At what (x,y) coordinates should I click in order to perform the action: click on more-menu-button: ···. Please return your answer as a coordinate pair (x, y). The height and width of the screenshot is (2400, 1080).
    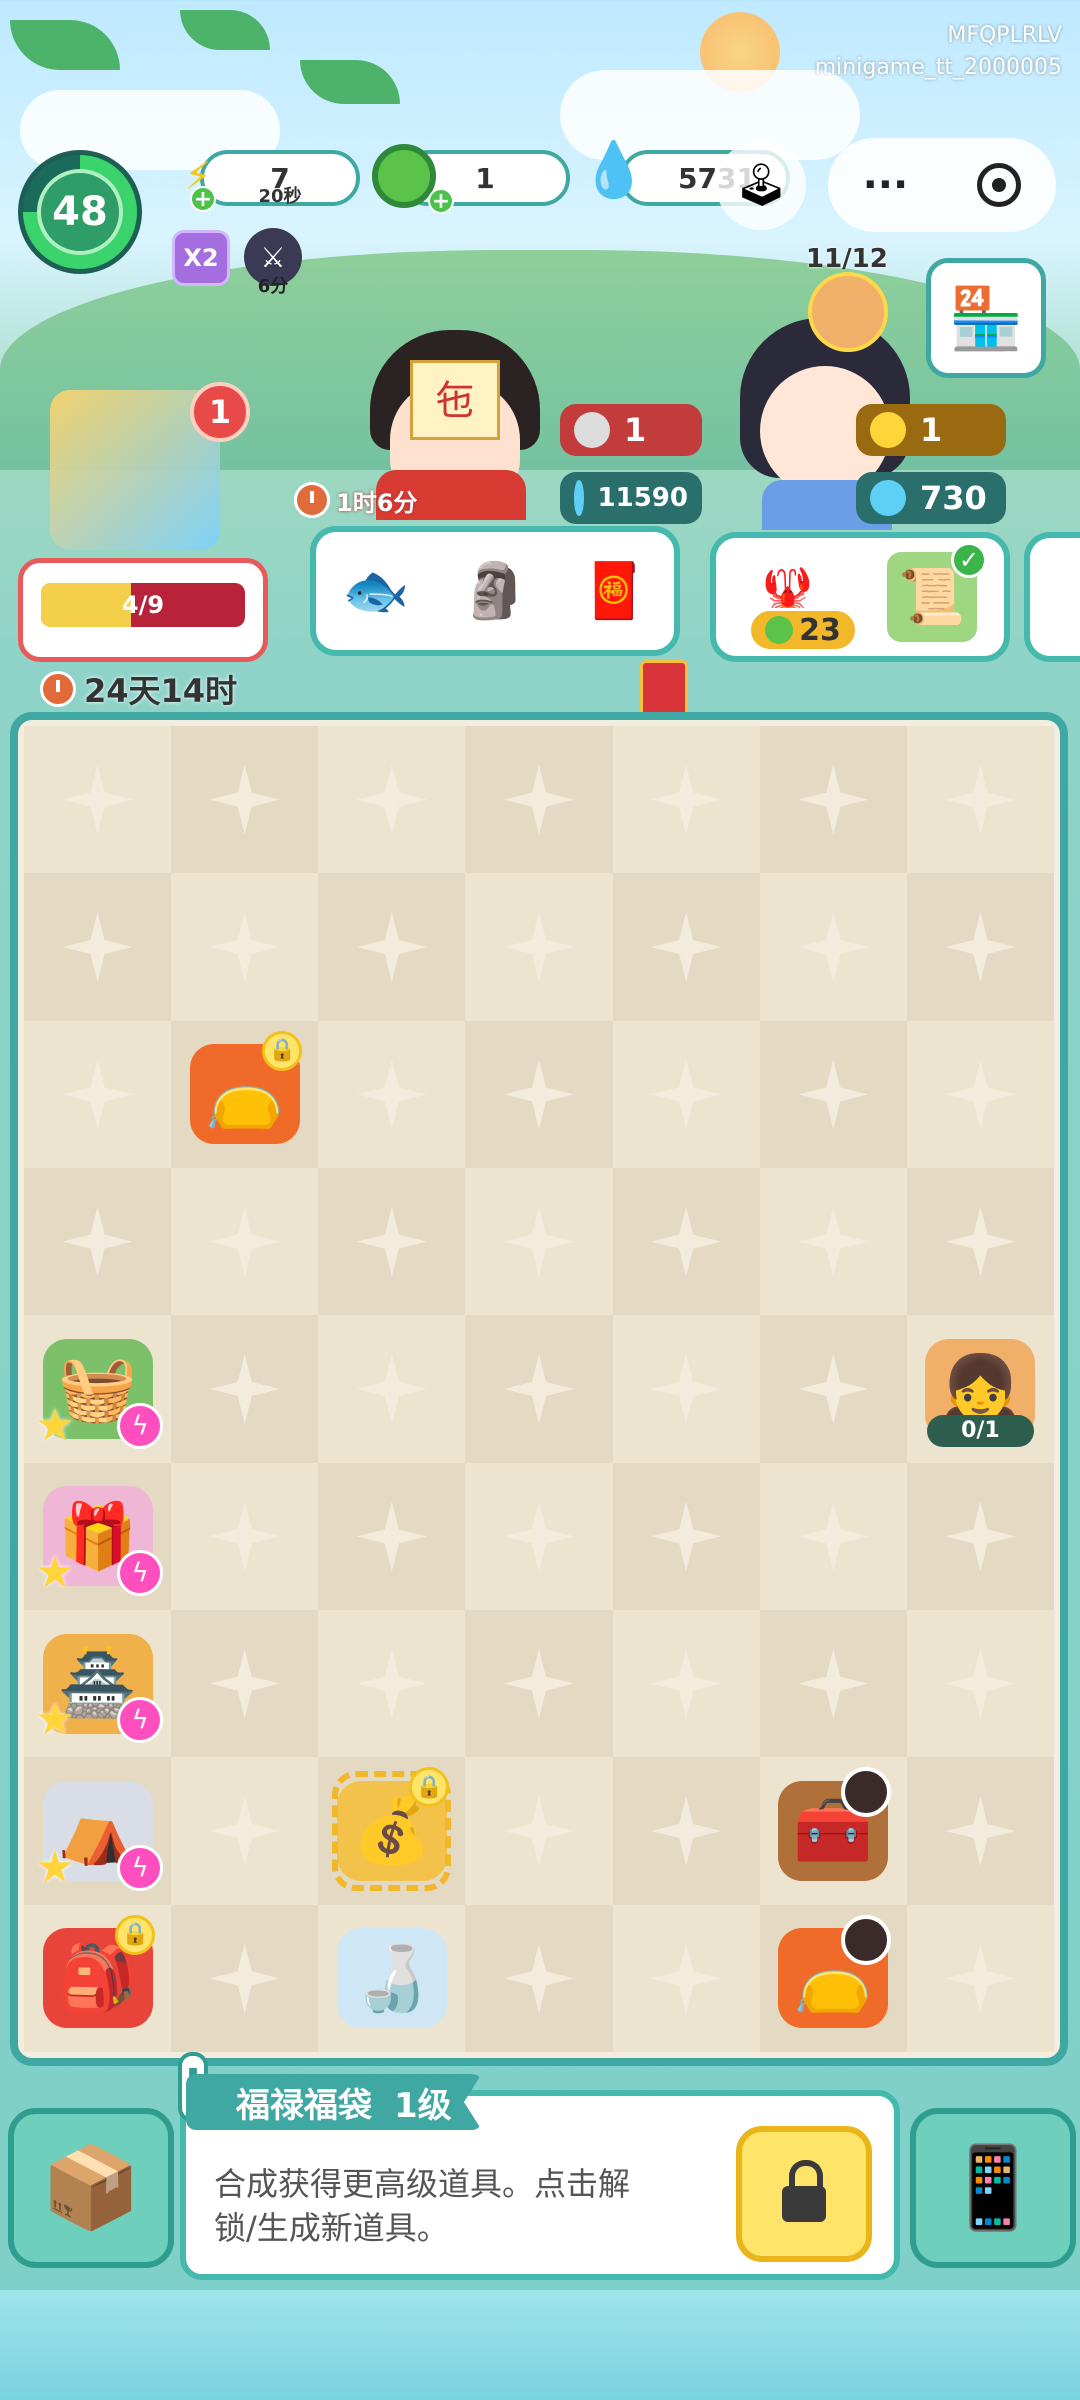
    Looking at the image, I should click on (886, 185).